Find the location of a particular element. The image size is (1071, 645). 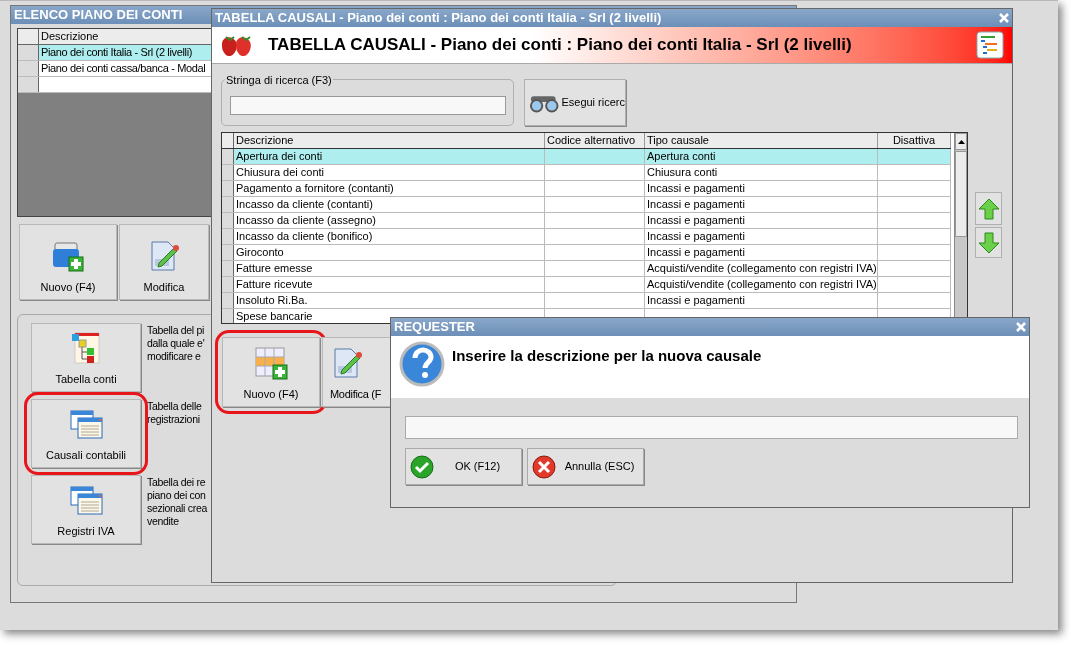

move-up-button is located at coordinates (988, 208).